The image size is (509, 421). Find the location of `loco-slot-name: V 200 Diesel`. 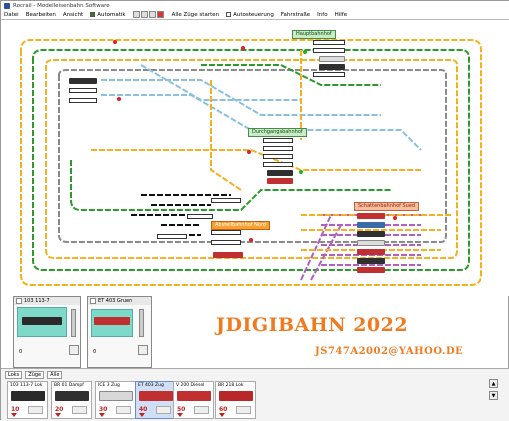

loco-slot-name: V 200 Diesel is located at coordinates (190, 385).